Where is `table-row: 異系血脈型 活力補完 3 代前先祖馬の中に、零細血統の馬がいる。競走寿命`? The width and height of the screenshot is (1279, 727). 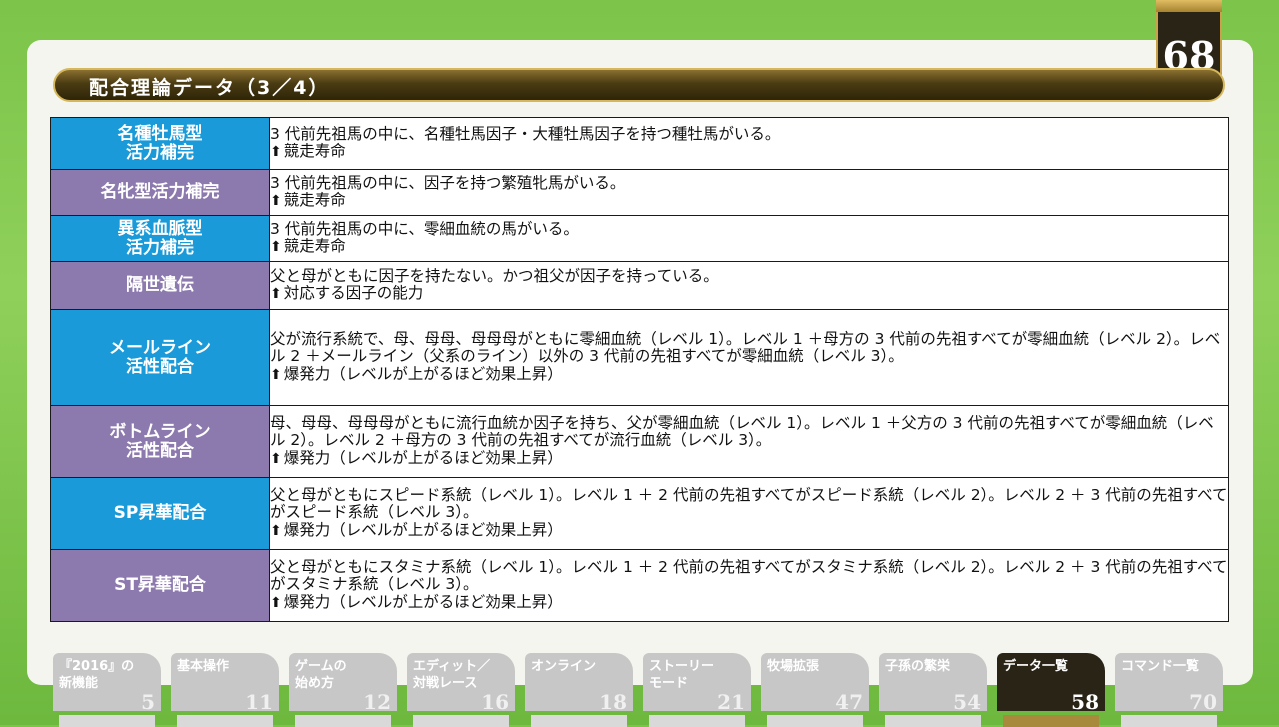 table-row: 異系血脈型 活力補完 3 代前先祖馬の中に、零細血統の馬がいる。競走寿命 is located at coordinates (639, 238).